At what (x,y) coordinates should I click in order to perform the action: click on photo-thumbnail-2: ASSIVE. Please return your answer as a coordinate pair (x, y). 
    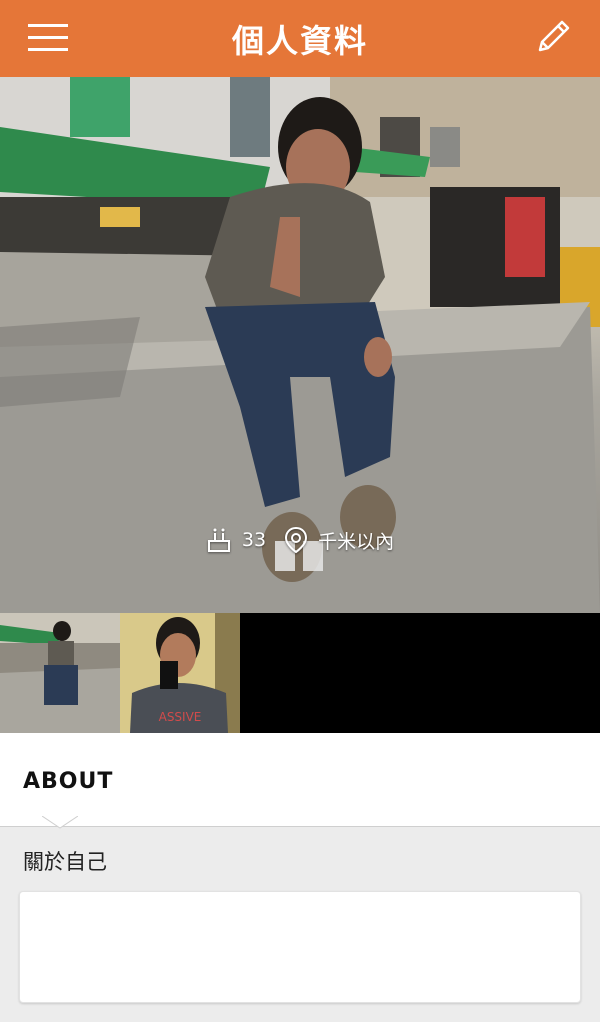
    Looking at the image, I should click on (180, 673).